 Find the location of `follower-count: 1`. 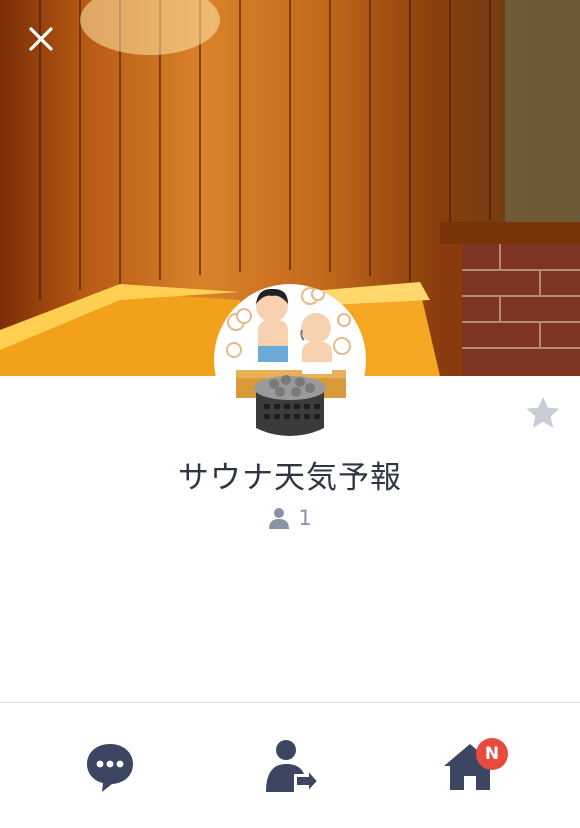

follower-count: 1 is located at coordinates (290, 518).